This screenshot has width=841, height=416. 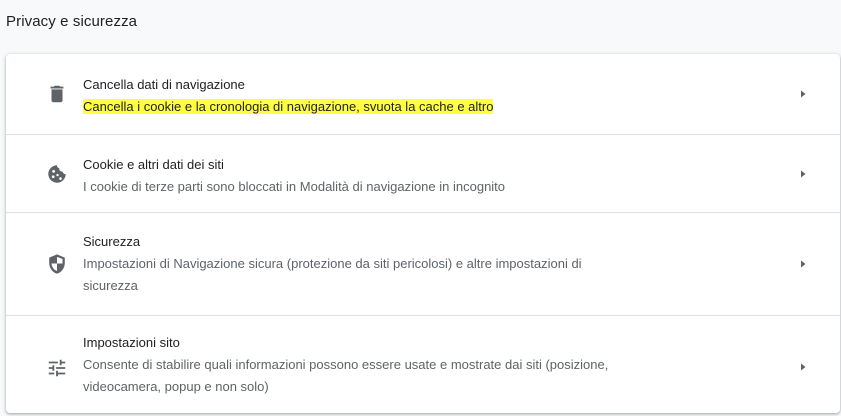 What do you see at coordinates (57, 368) in the screenshot?
I see `tune-icon` at bounding box center [57, 368].